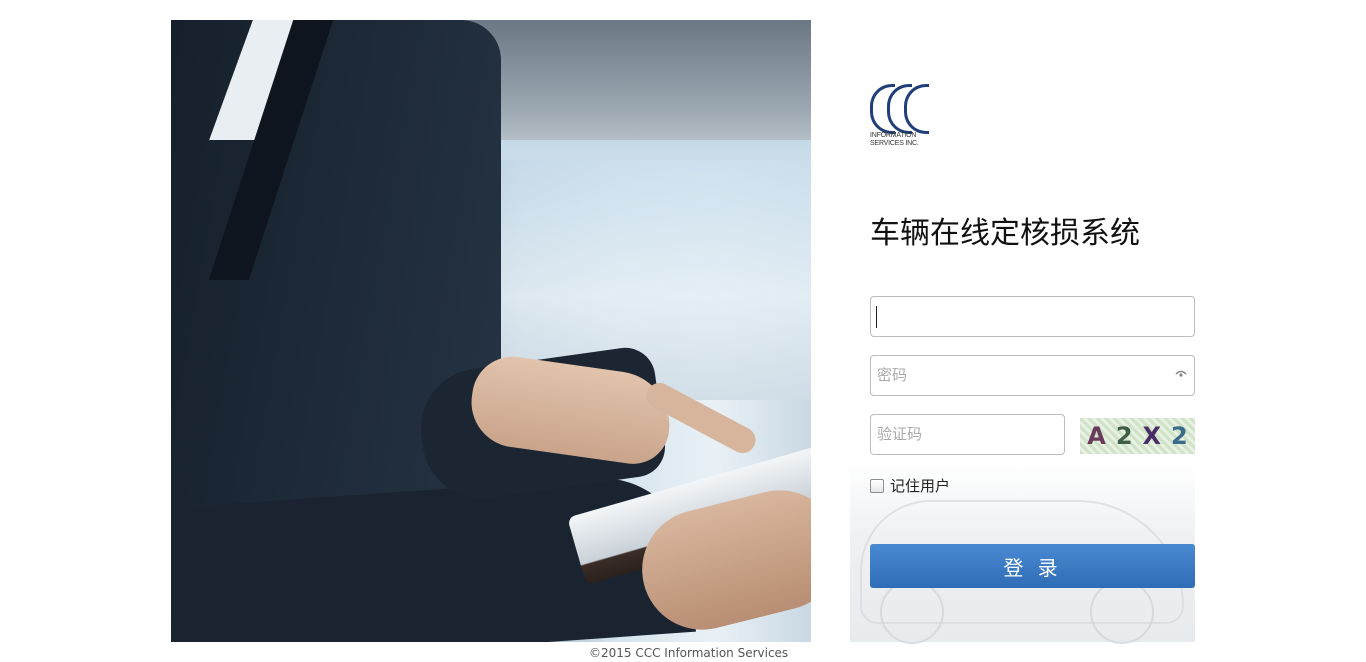  I want to click on password-placeholder: 密码, so click(892, 375).